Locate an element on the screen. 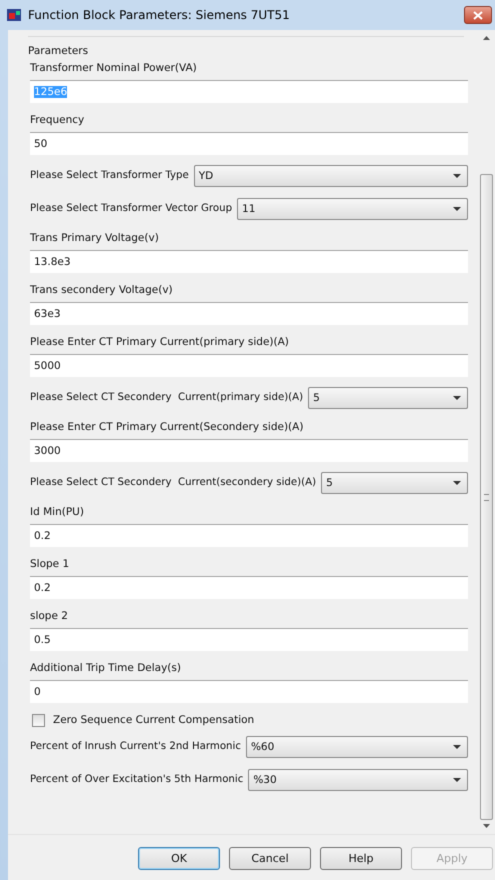  close-button is located at coordinates (478, 15).